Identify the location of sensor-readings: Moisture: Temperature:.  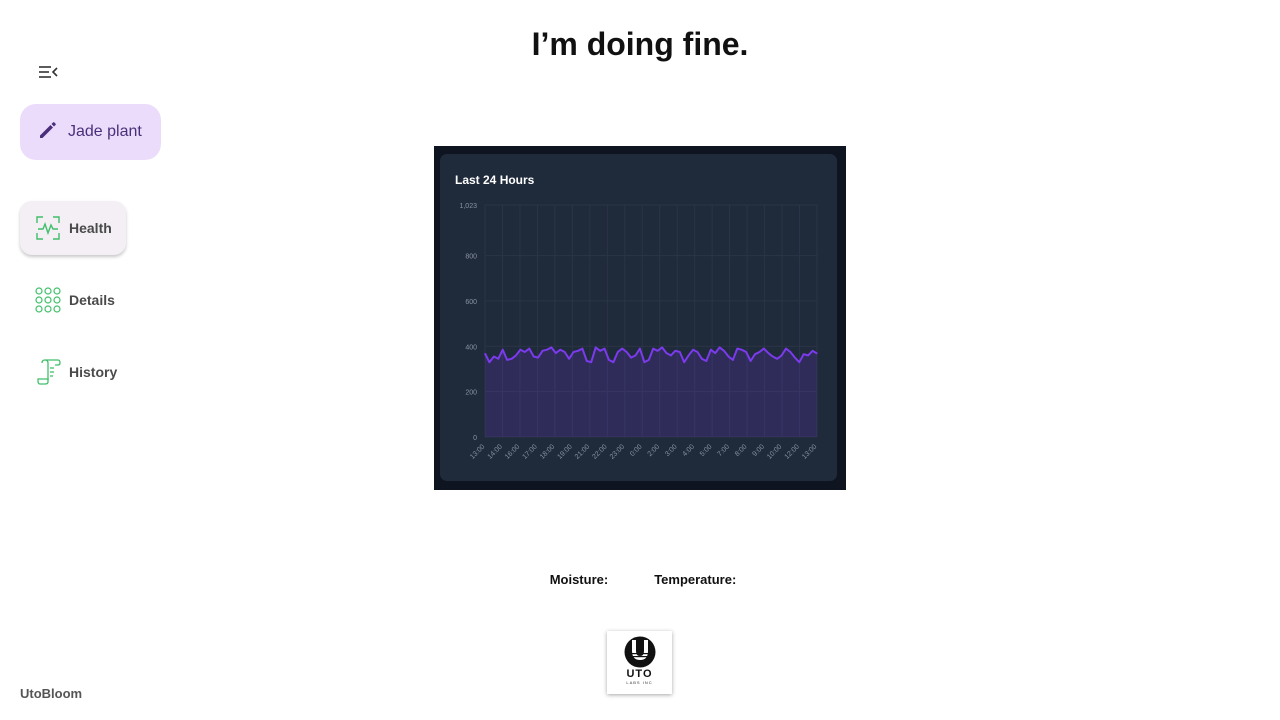
(640, 579).